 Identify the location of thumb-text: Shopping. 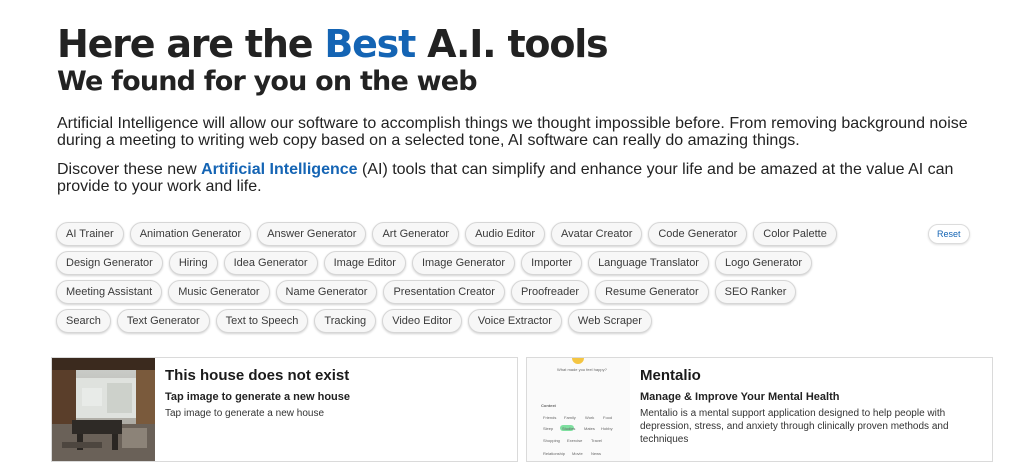
(551, 440).